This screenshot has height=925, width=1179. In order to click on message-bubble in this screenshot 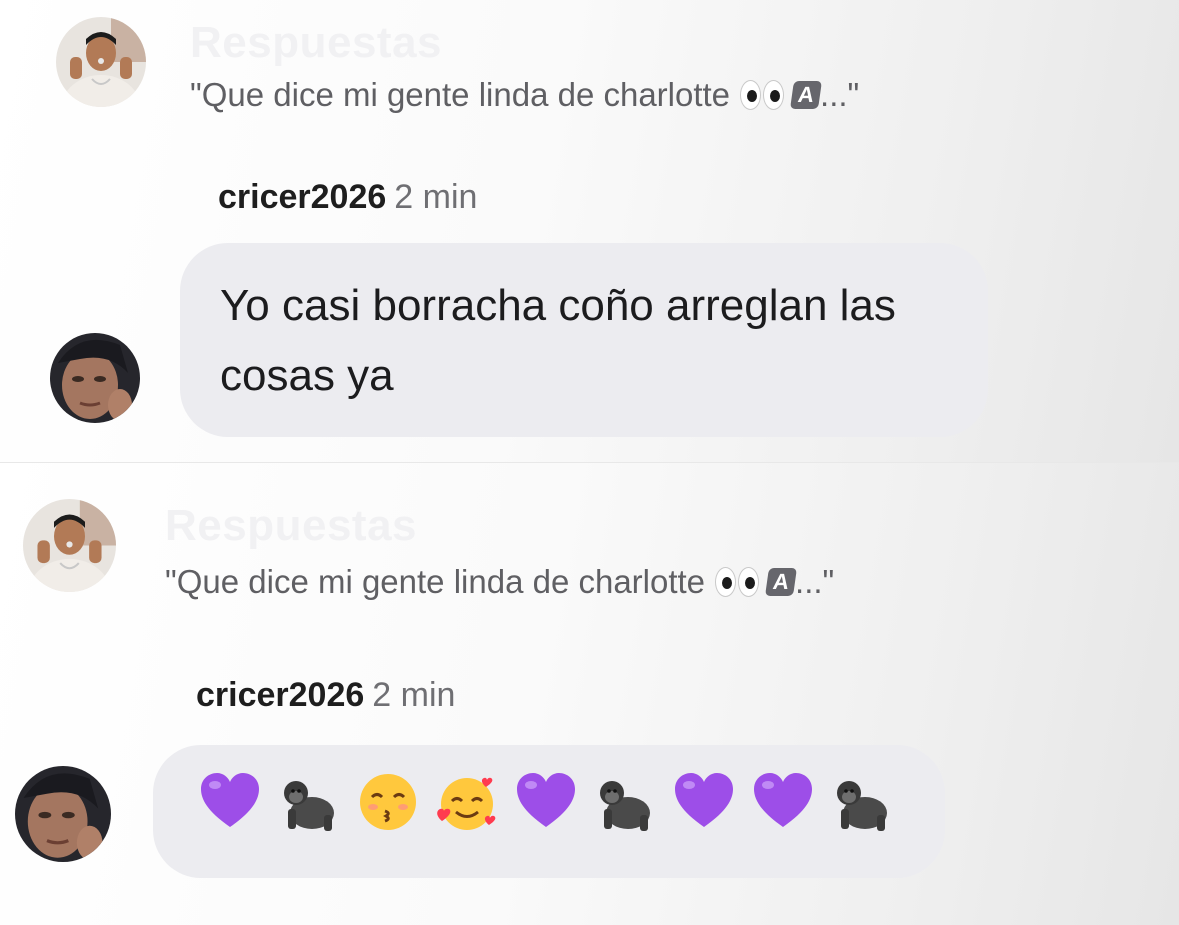, I will do `click(549, 811)`.